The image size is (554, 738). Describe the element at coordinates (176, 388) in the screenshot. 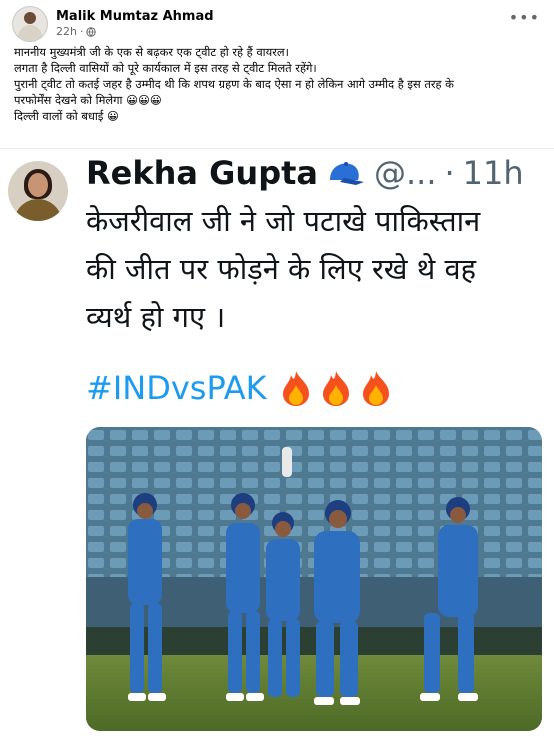

I see `hashtag-link: #INDvsPAK` at that location.